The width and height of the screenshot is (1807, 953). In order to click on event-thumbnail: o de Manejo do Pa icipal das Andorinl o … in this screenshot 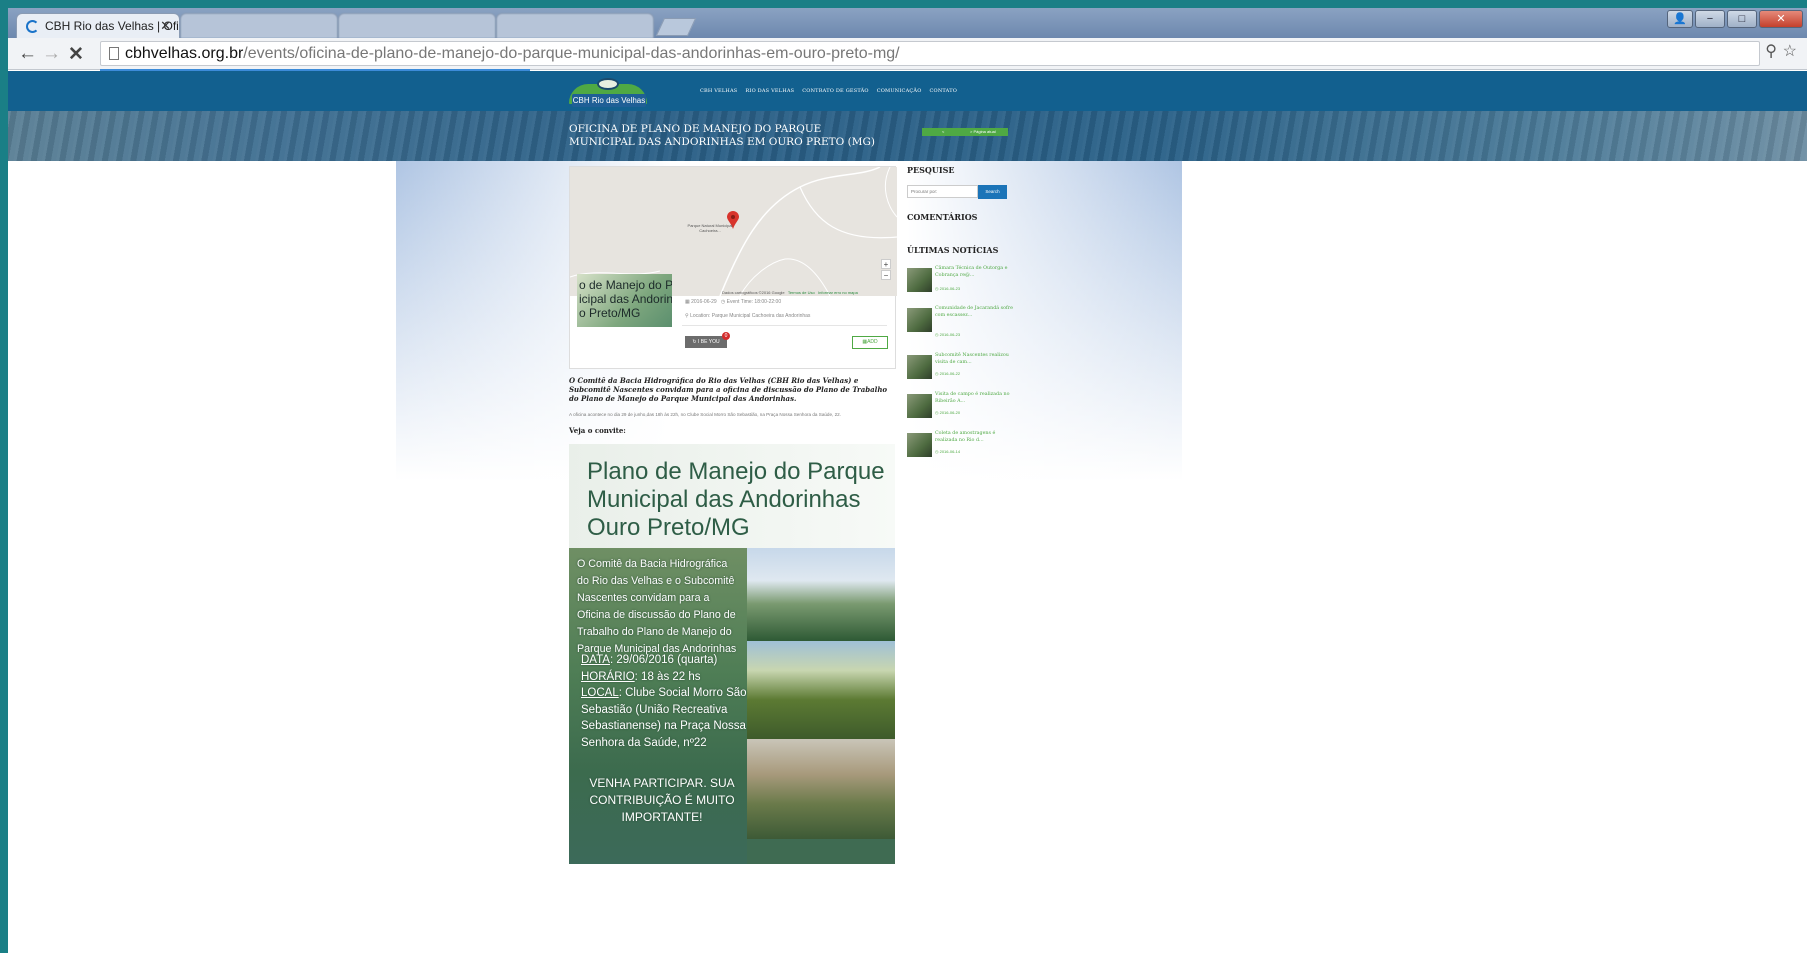, I will do `click(624, 300)`.